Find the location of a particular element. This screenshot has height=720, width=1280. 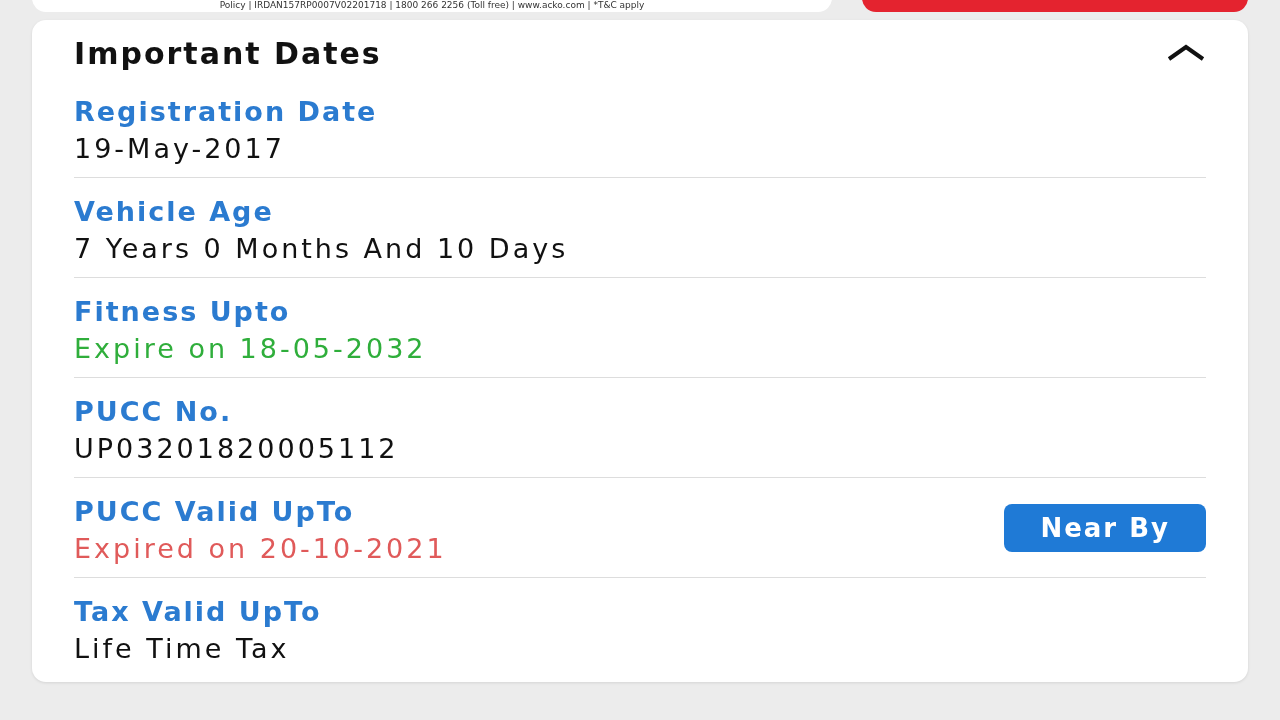

field-label: Vehicle Age is located at coordinates (174, 211).